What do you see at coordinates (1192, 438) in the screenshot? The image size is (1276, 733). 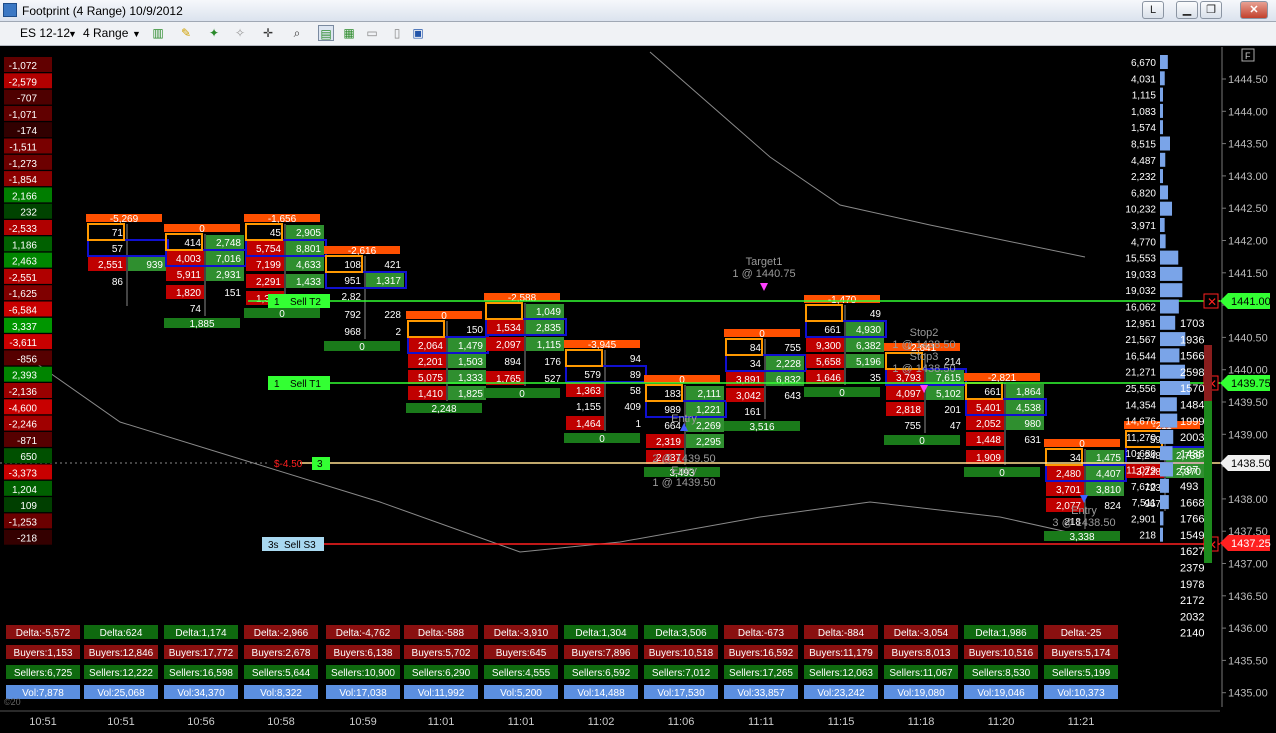 I see `order-size-value: 2003` at bounding box center [1192, 438].